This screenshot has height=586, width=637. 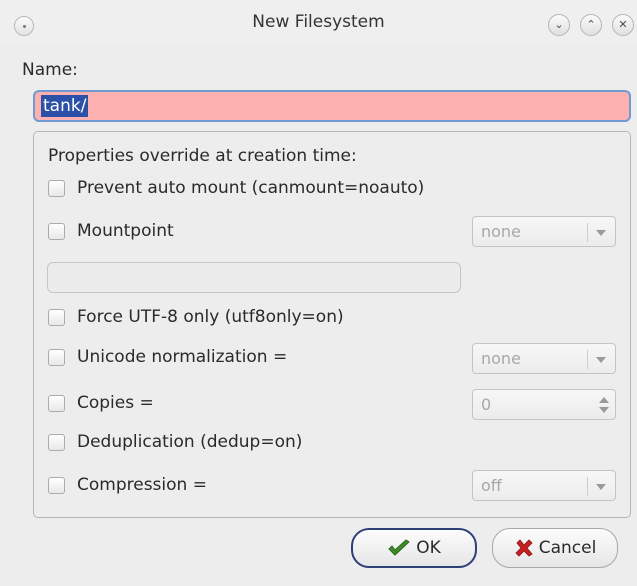 I want to click on red-x-icon, so click(x=524, y=548).